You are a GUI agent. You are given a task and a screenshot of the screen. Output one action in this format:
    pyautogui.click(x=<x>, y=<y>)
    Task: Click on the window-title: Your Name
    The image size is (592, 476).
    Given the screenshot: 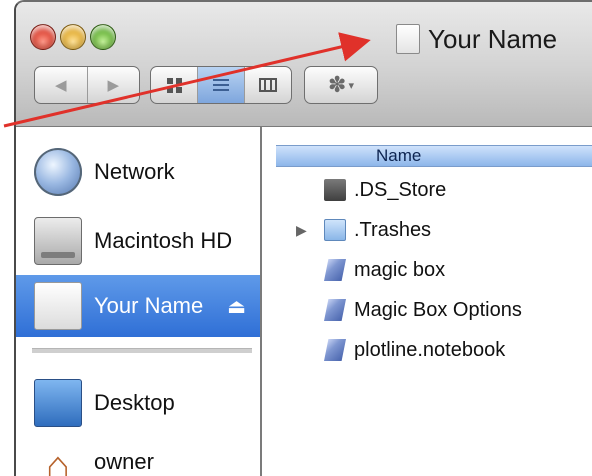 What is the action you would take?
    pyautogui.click(x=476, y=39)
    